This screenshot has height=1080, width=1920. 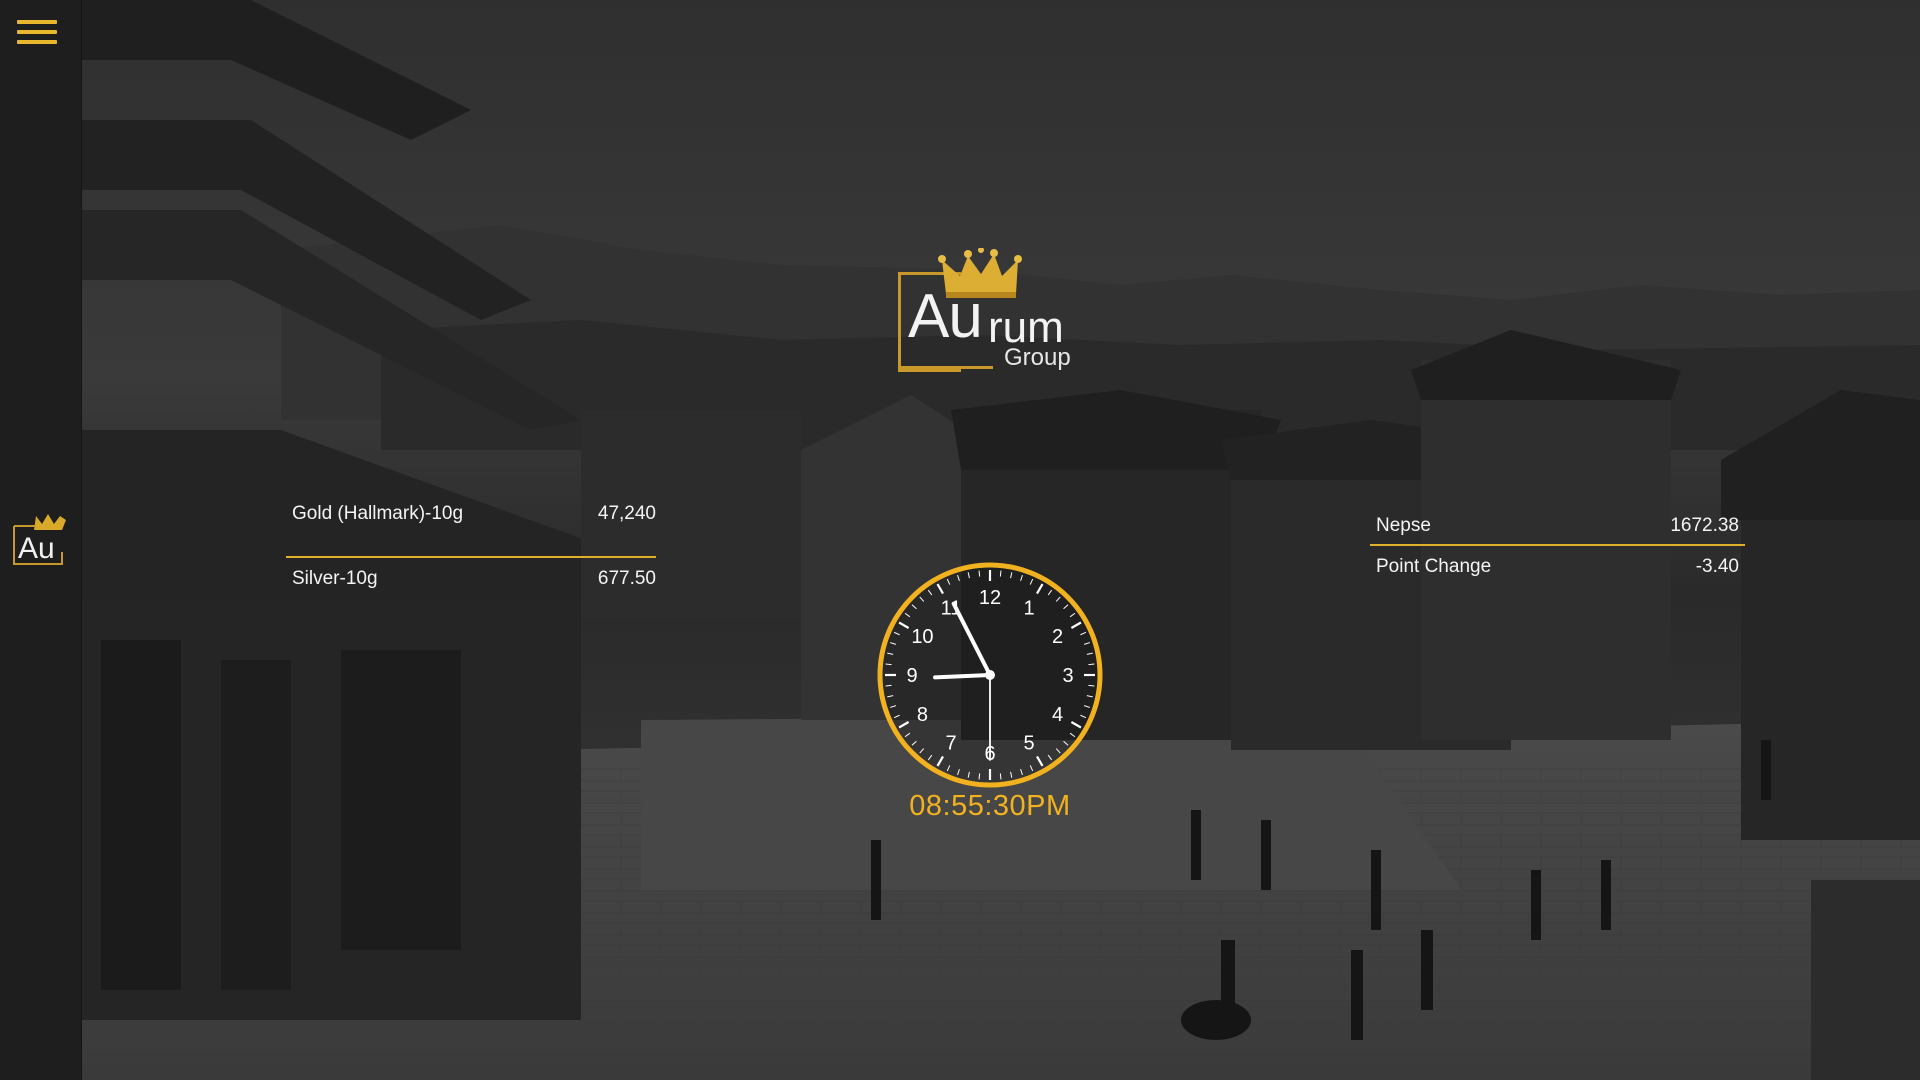 I want to click on clock-face: 121234567891011, so click(x=990, y=675).